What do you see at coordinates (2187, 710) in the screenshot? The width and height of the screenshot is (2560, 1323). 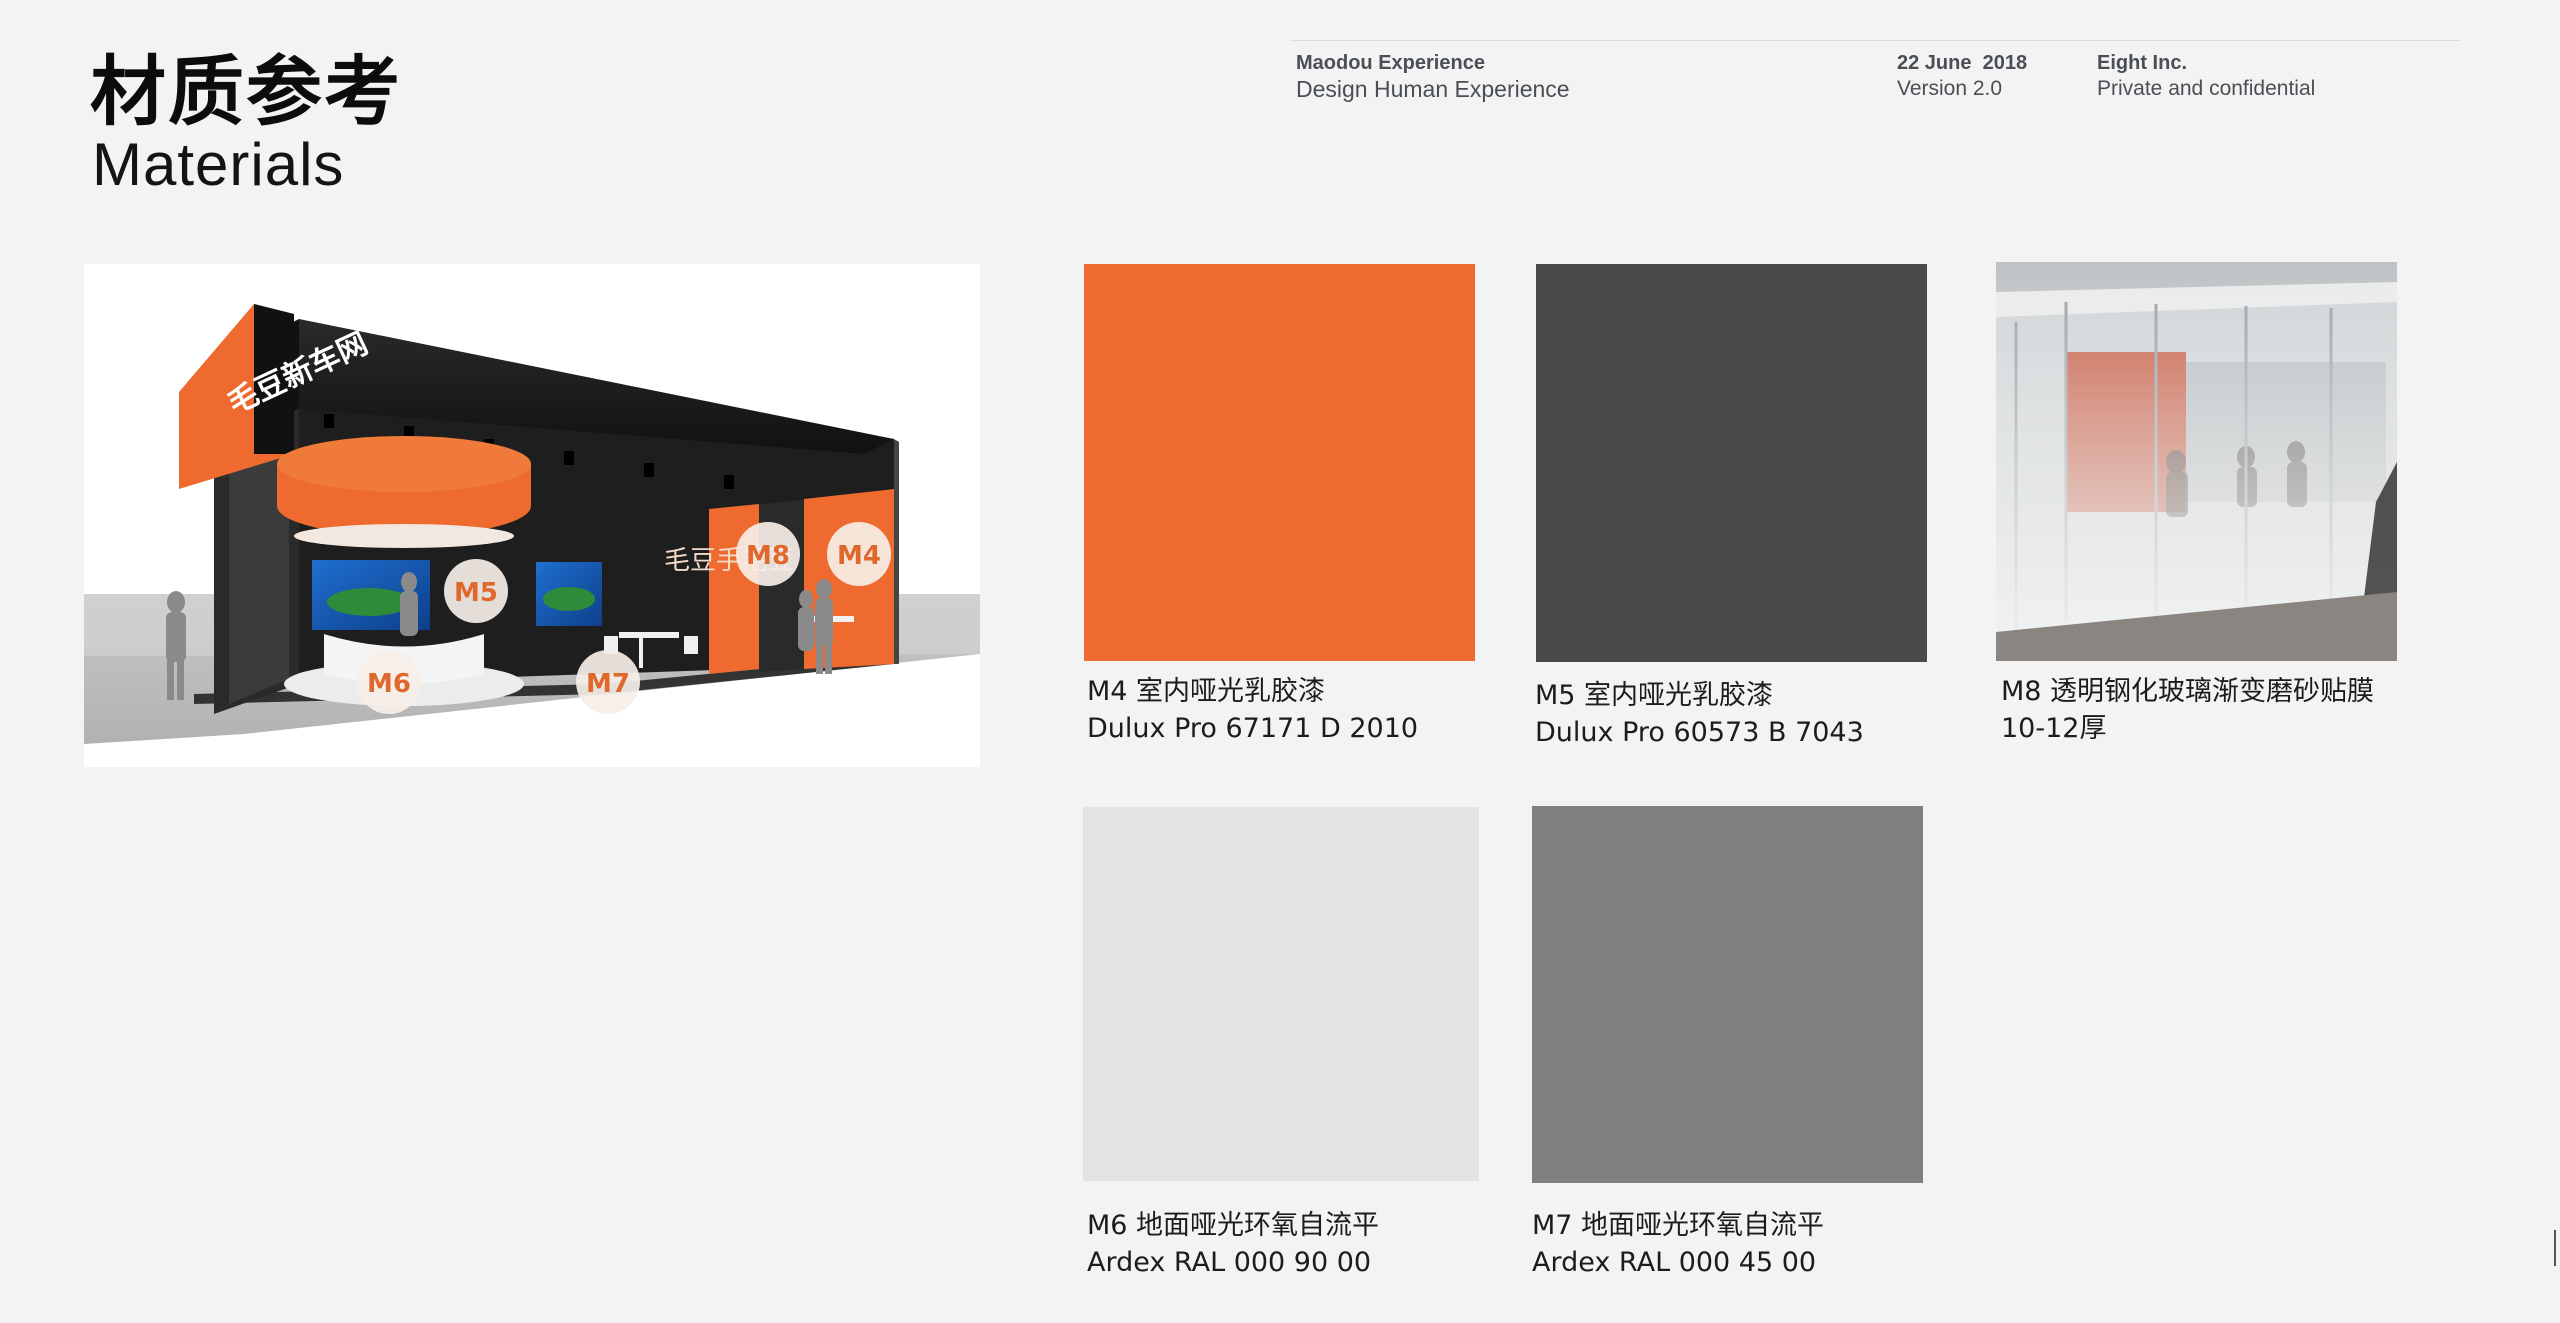 I see `material-m8-caption: M8 透明钢化玻璃渐变磨砂贴膜 10-12厚` at bounding box center [2187, 710].